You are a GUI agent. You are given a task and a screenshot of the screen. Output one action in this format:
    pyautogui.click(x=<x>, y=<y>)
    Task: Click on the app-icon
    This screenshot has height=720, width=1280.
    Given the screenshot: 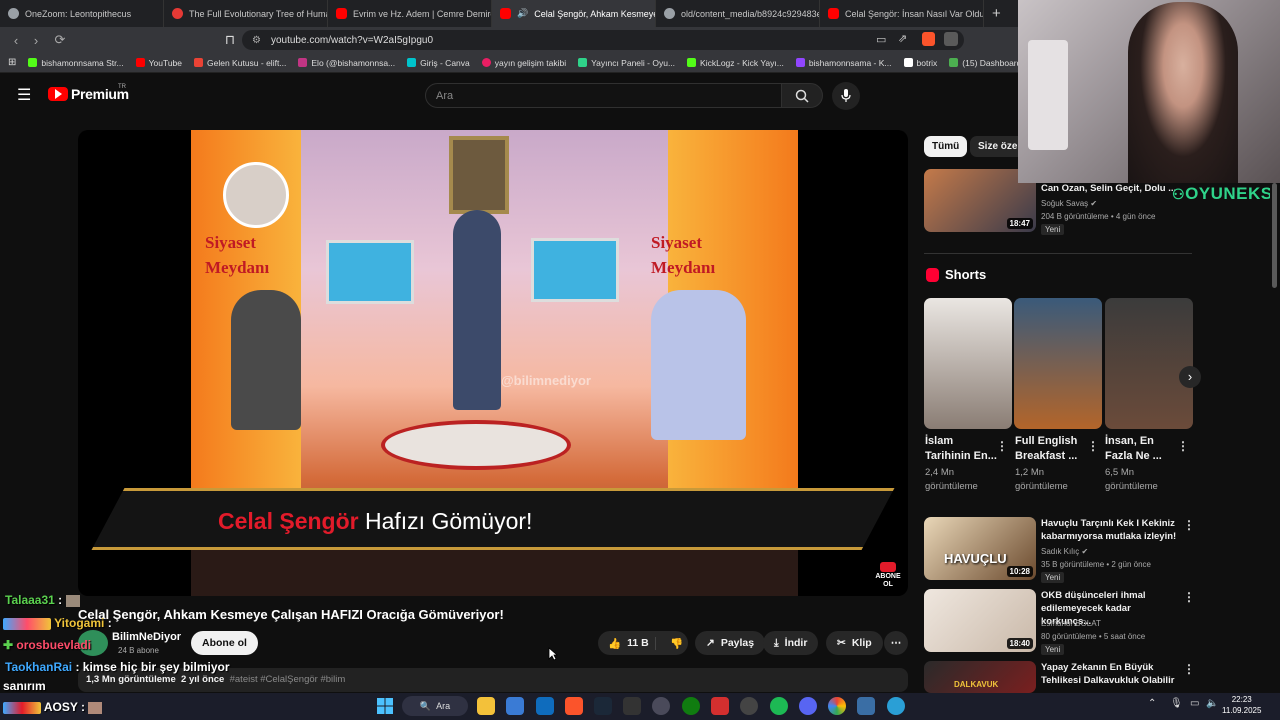 What is the action you would take?
    pyautogui.click(x=720, y=706)
    